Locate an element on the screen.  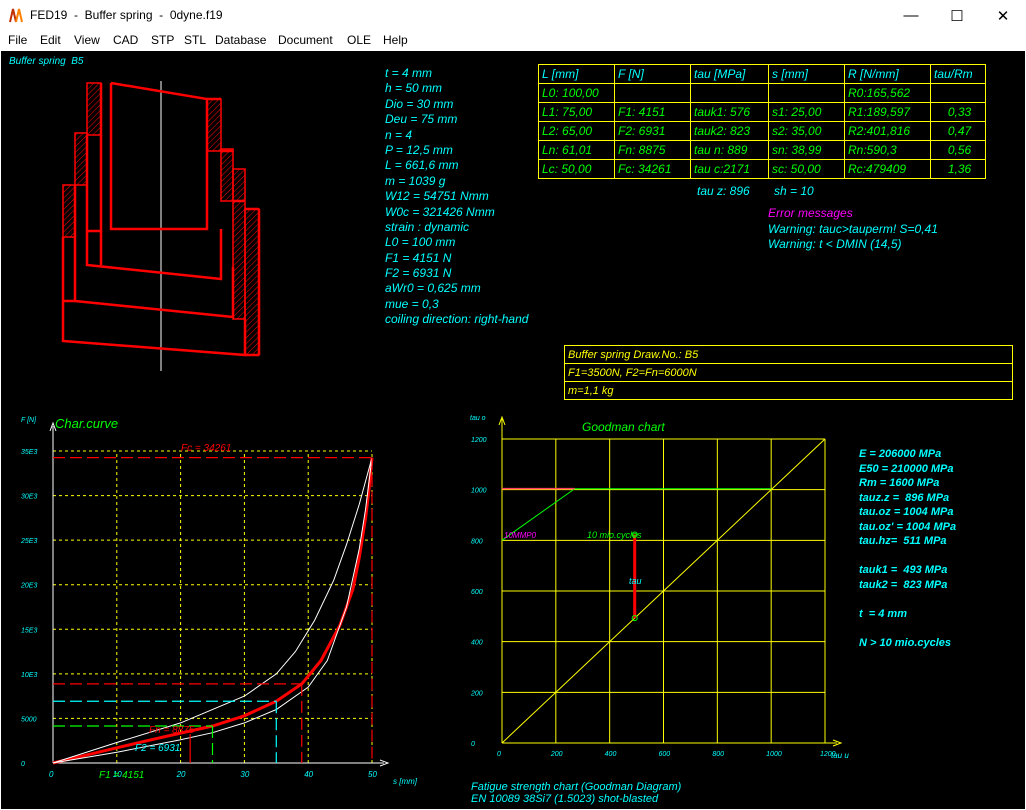
minimize-icon: — is located at coordinates (911, 15).